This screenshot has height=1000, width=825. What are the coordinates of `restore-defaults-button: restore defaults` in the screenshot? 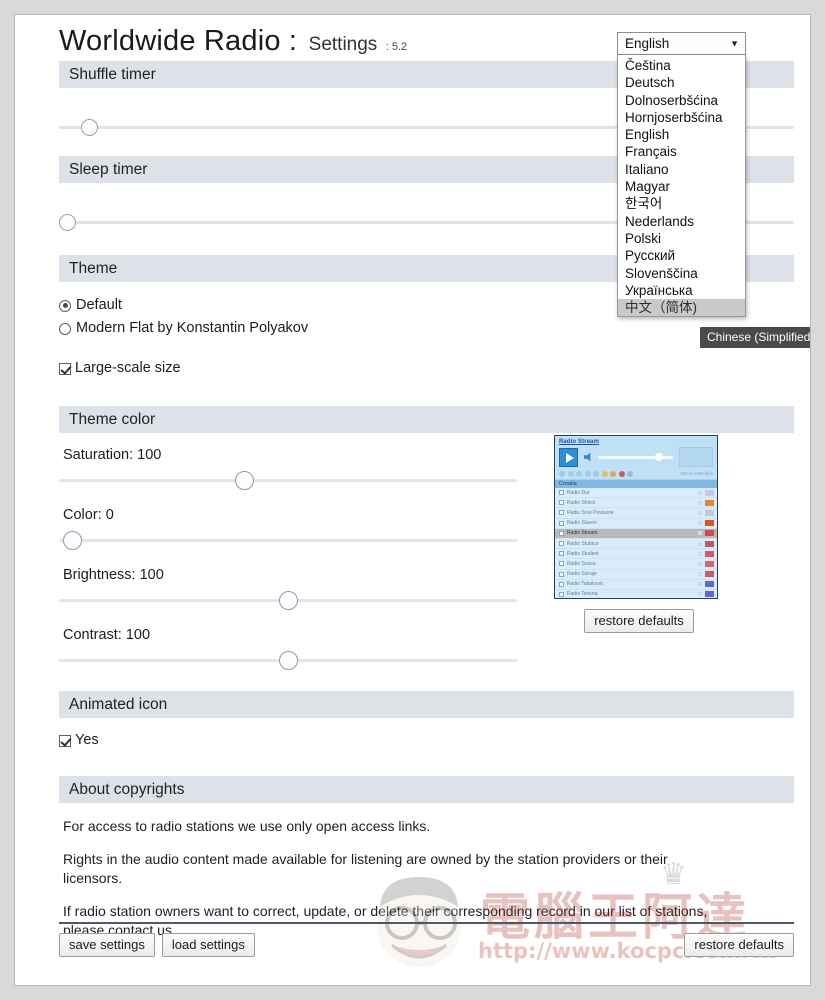 It's located at (739, 945).